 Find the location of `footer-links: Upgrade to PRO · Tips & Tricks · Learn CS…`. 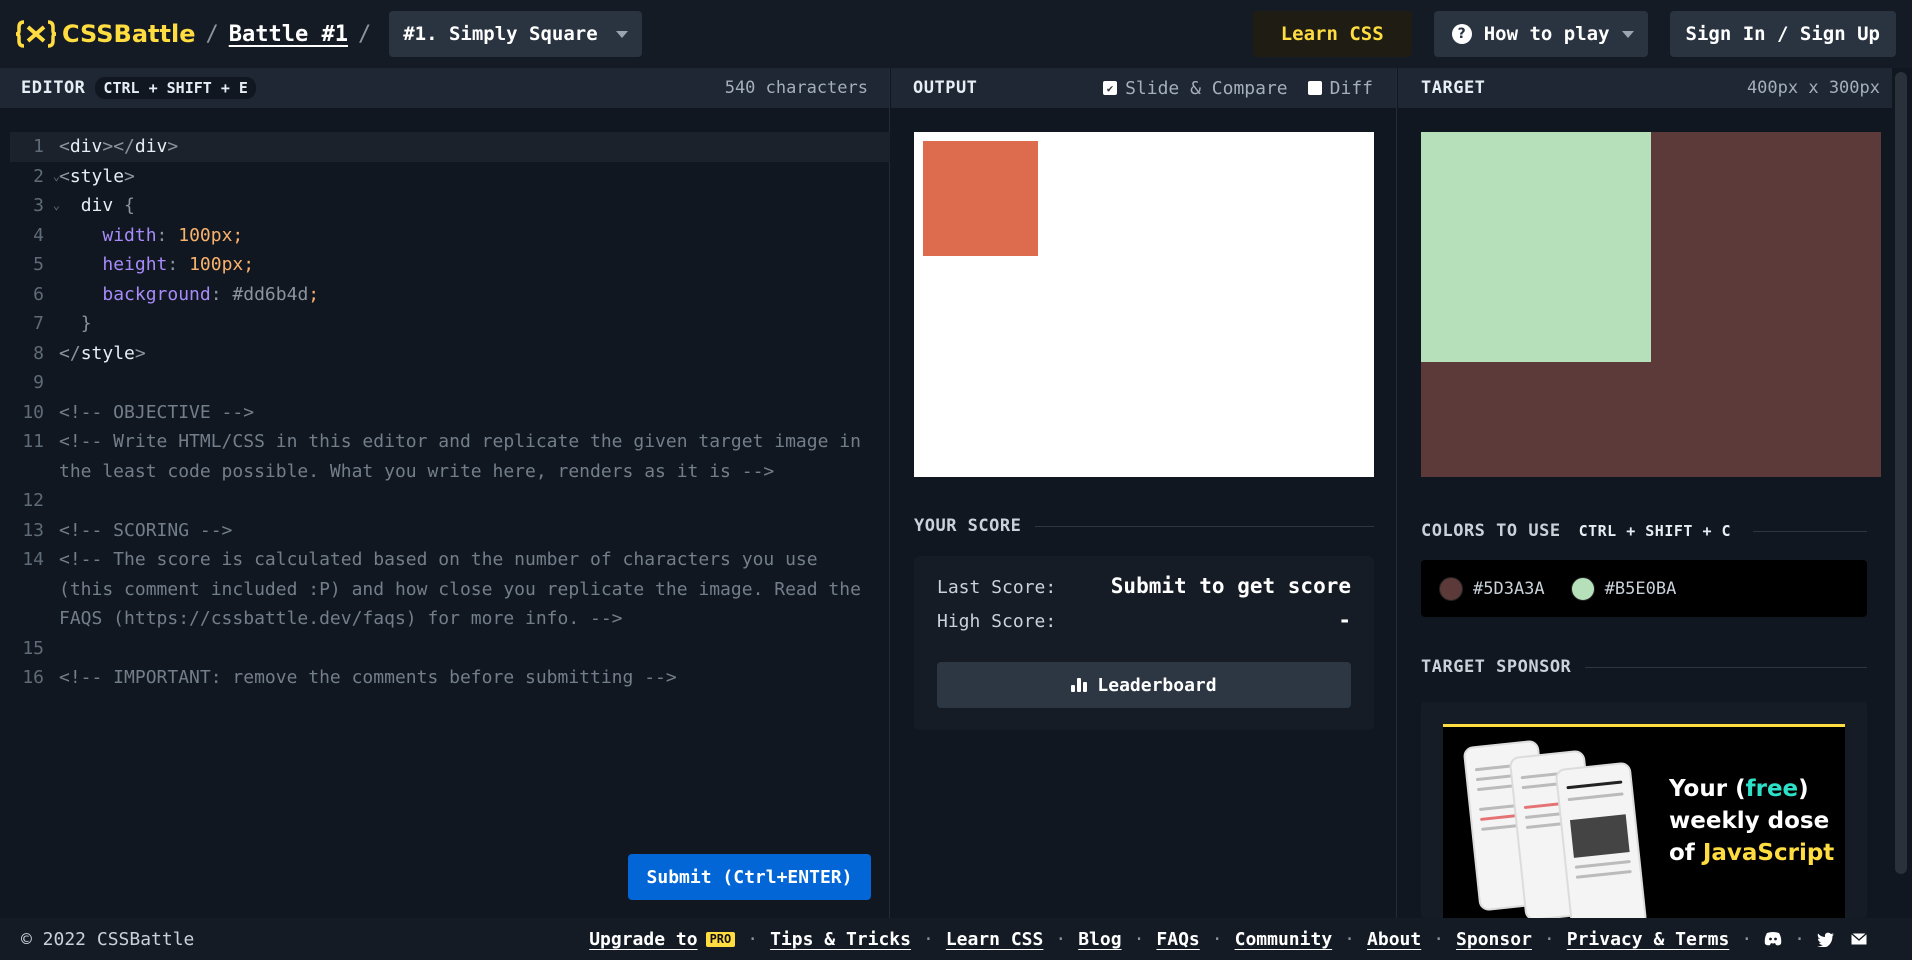

footer-links: Upgrade to PRO · Tips & Tricks · Learn CS… is located at coordinates (1240, 939).